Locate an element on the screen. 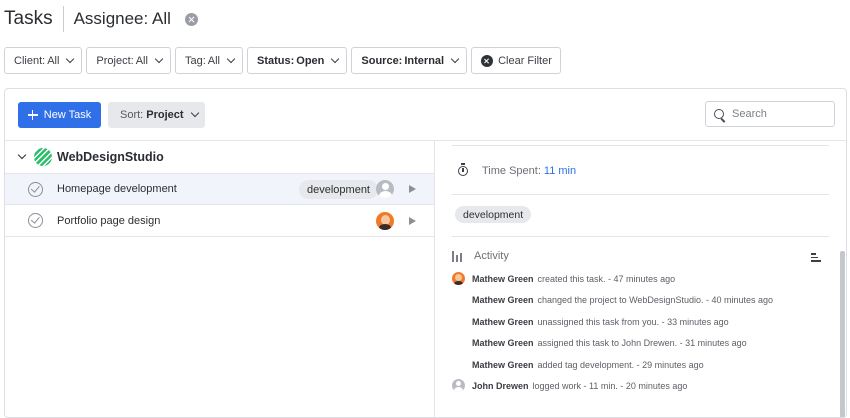  task-tag: development is located at coordinates (338, 189).